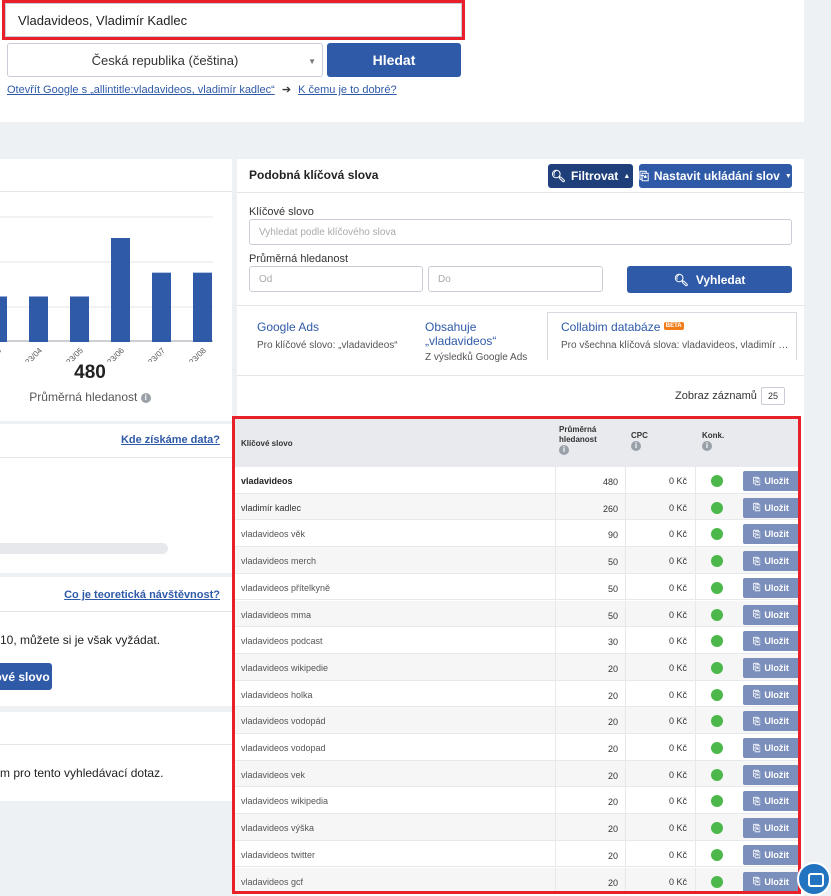 The height and width of the screenshot is (896, 831). What do you see at coordinates (26, 676) in the screenshot?
I see `add-keyword-button: ové slovo` at bounding box center [26, 676].